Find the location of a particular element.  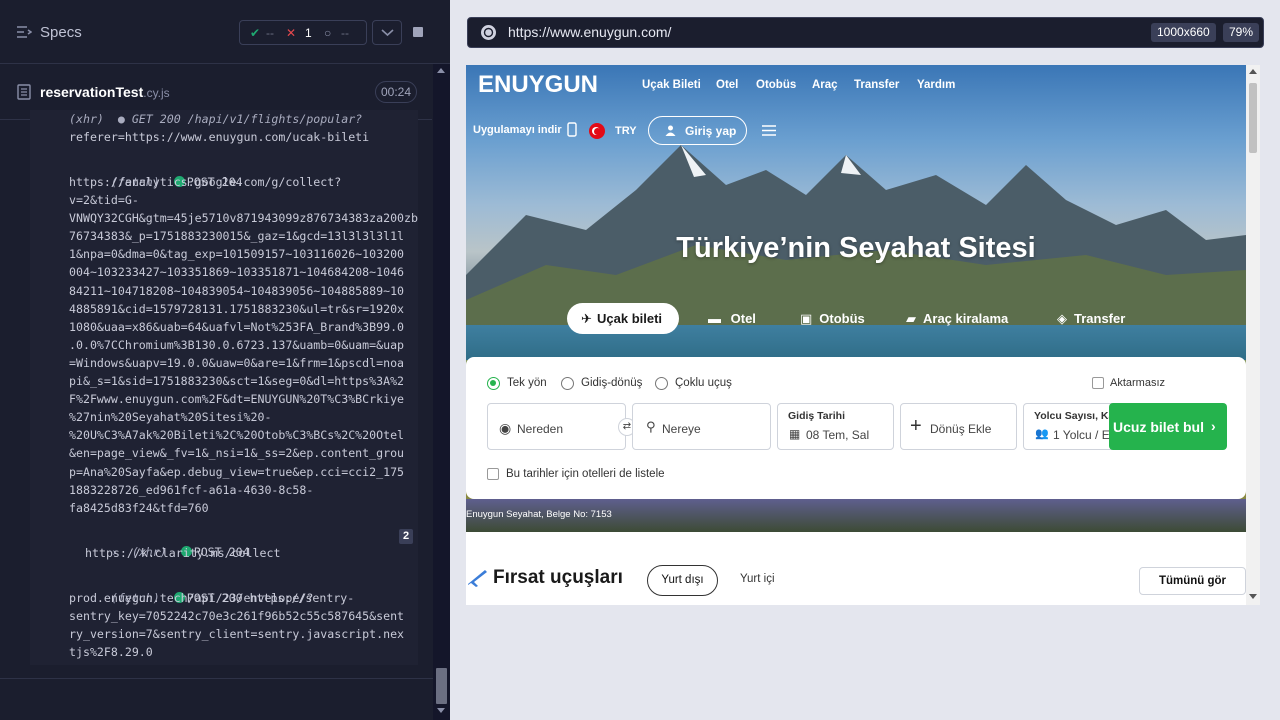

hero-headline: Türkiye’nin Seyahat Sitesi is located at coordinates (856, 248).